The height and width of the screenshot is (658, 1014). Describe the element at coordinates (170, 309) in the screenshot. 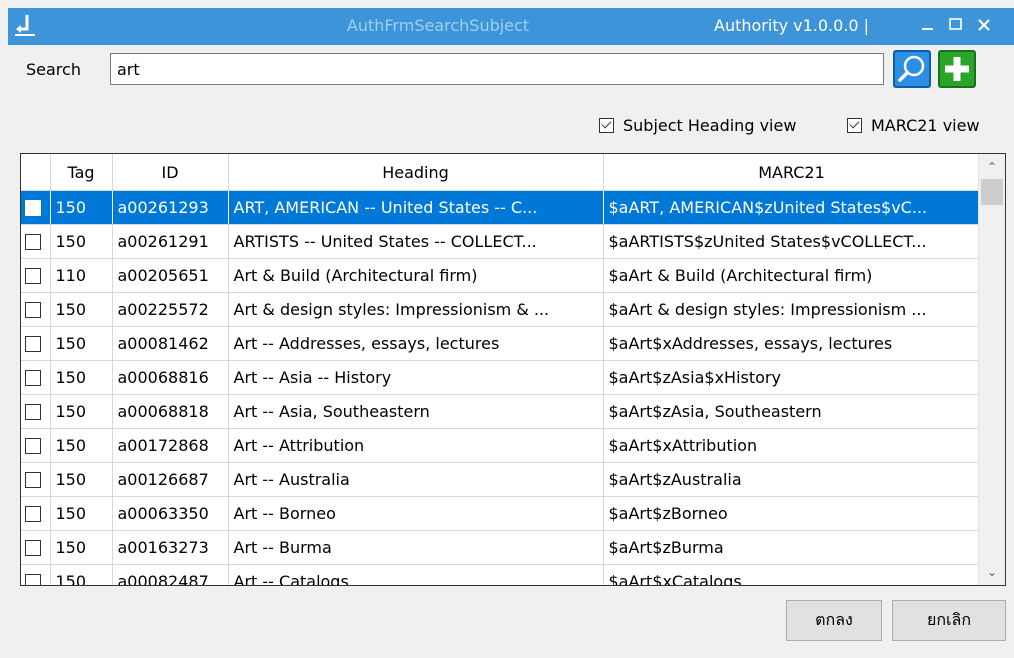

I see `id-cell: a00225572` at that location.